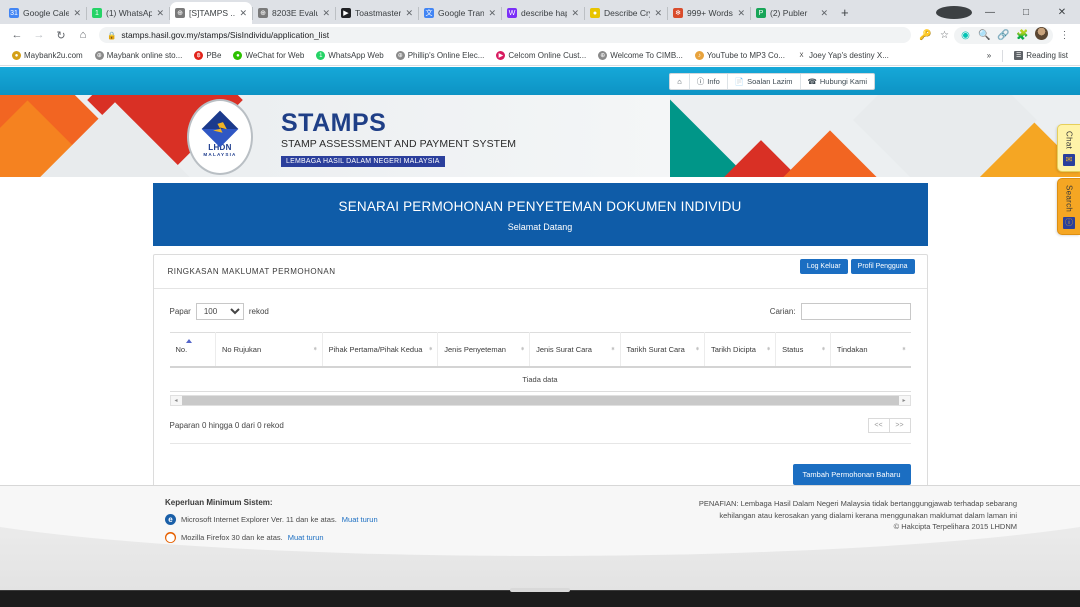 This screenshot has height=607, width=1080. What do you see at coordinates (709, 13) in the screenshot?
I see `browser-tab: ❄ 999+ Words ✕` at bounding box center [709, 13].